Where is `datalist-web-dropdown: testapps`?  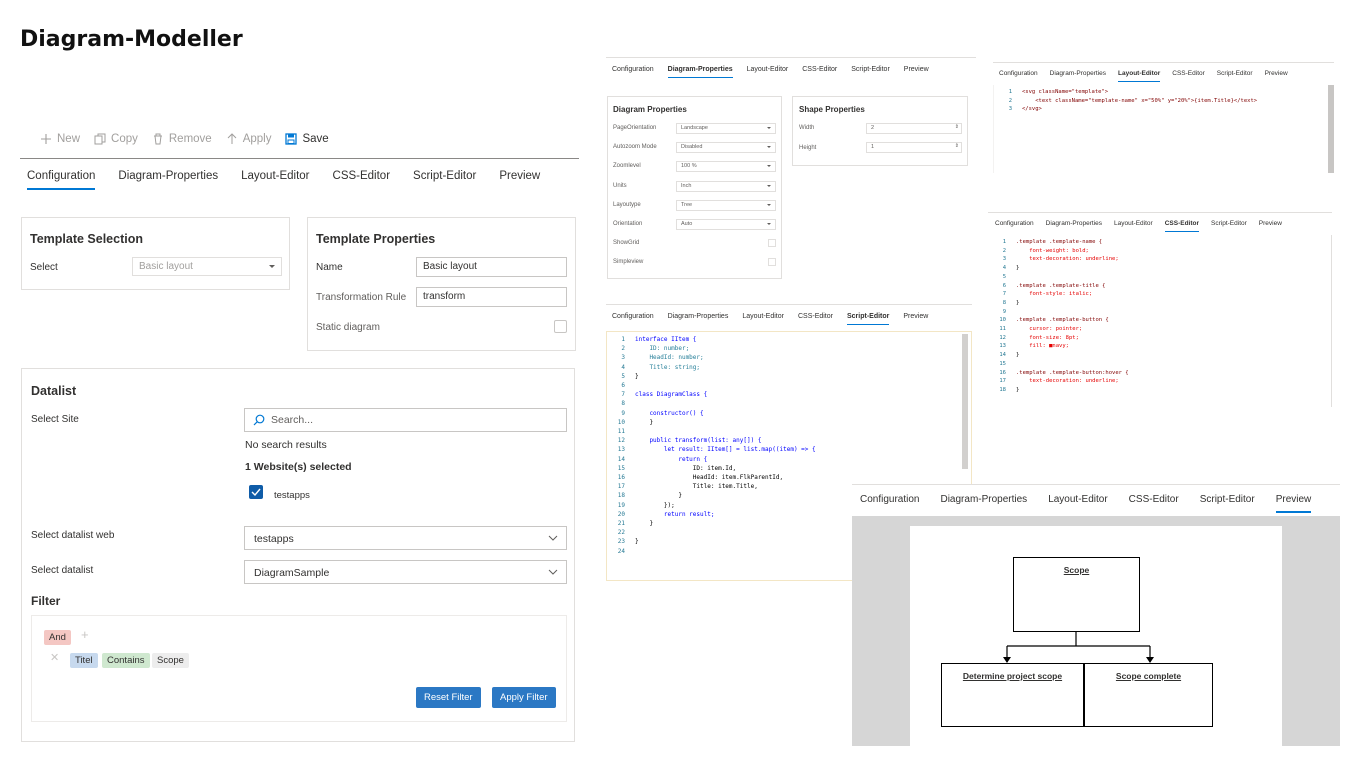 datalist-web-dropdown: testapps is located at coordinates (405, 538).